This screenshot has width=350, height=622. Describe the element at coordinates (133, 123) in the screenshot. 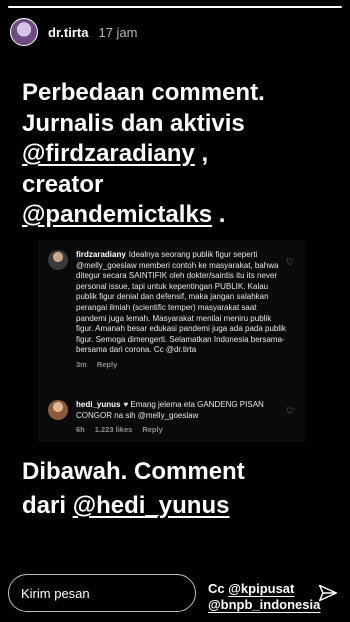

I see `headline-line: Jurnalis dan aktivis` at that location.